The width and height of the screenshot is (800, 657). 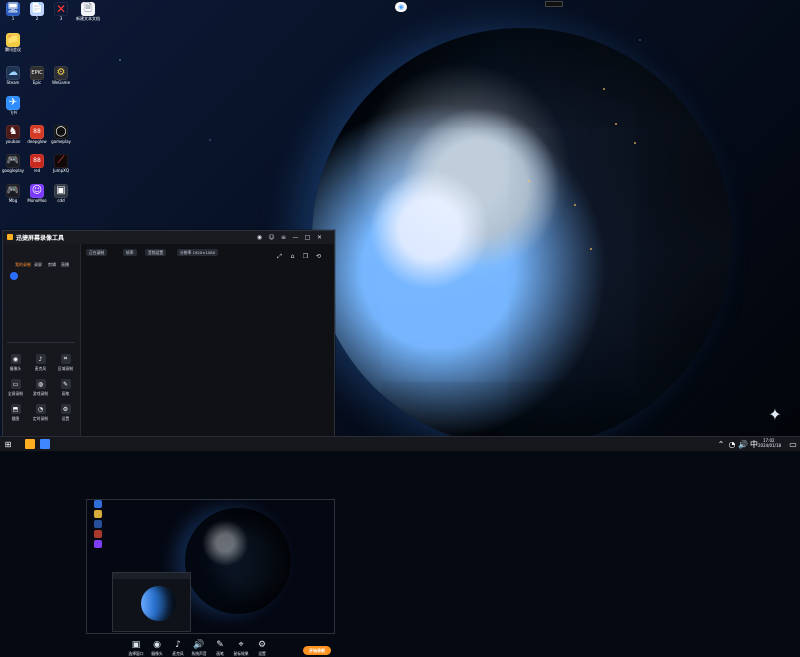 What do you see at coordinates (37, 191) in the screenshot?
I see `avatar-icon: ☺` at bounding box center [37, 191].